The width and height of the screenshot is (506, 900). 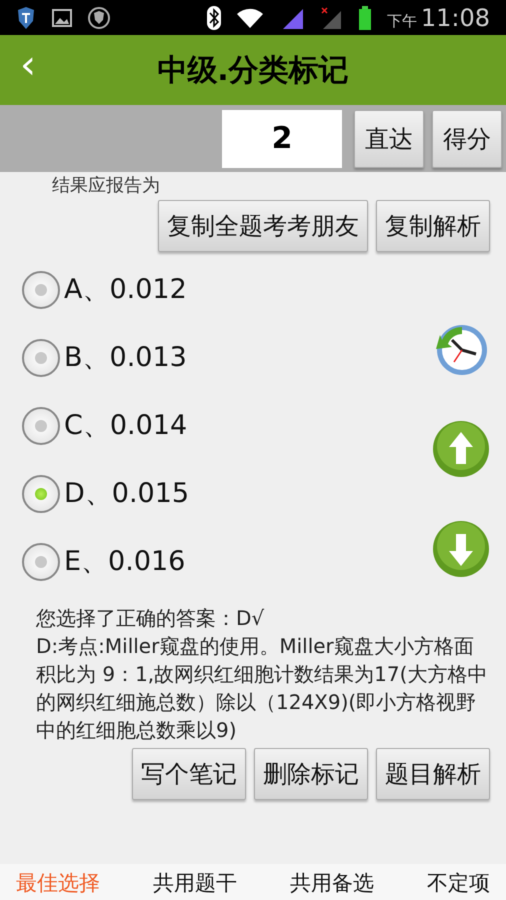 I want to click on answer-option: A、0.012, so click(x=216, y=290).